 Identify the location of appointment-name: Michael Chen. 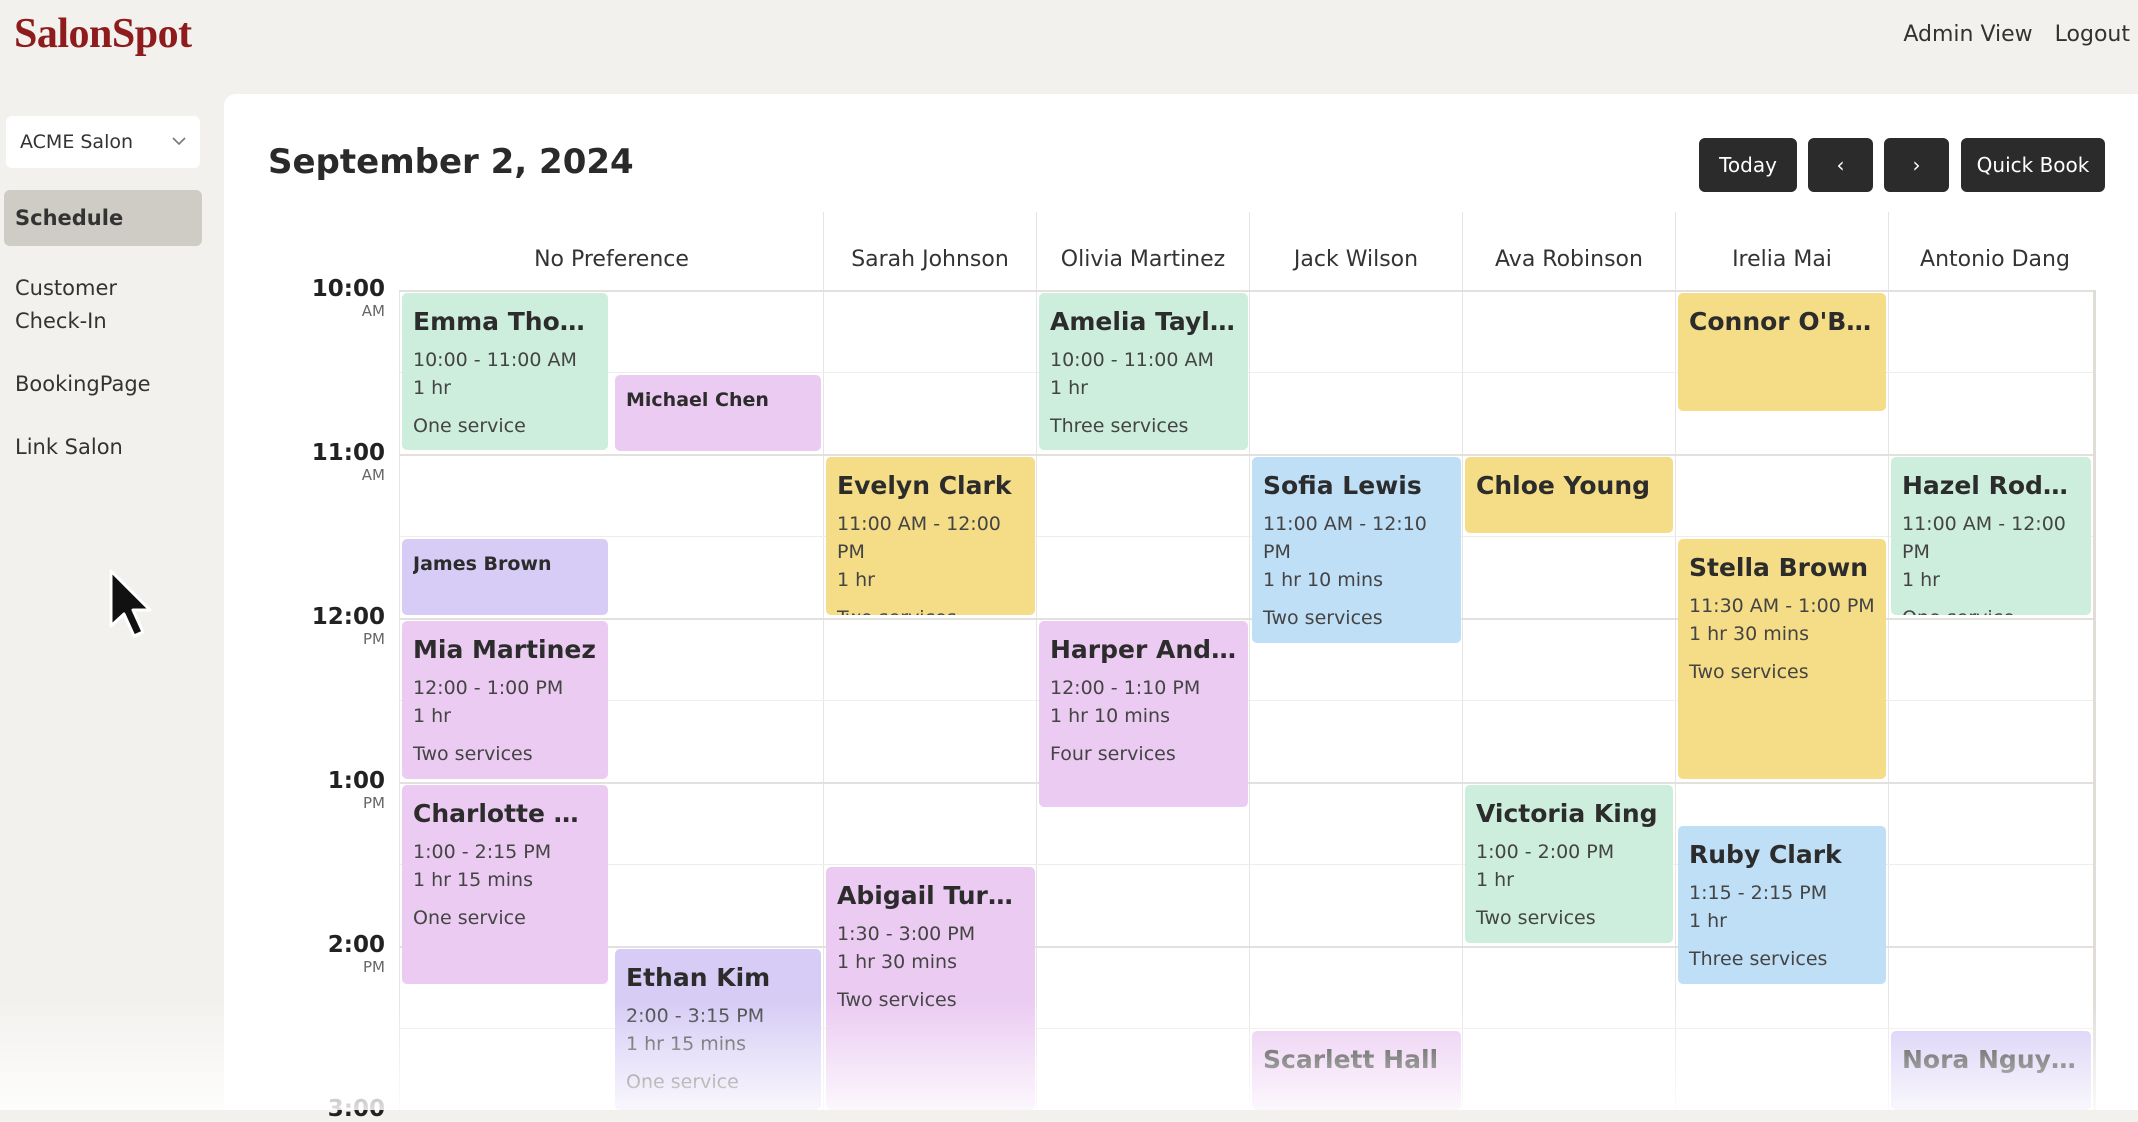
(697, 400).